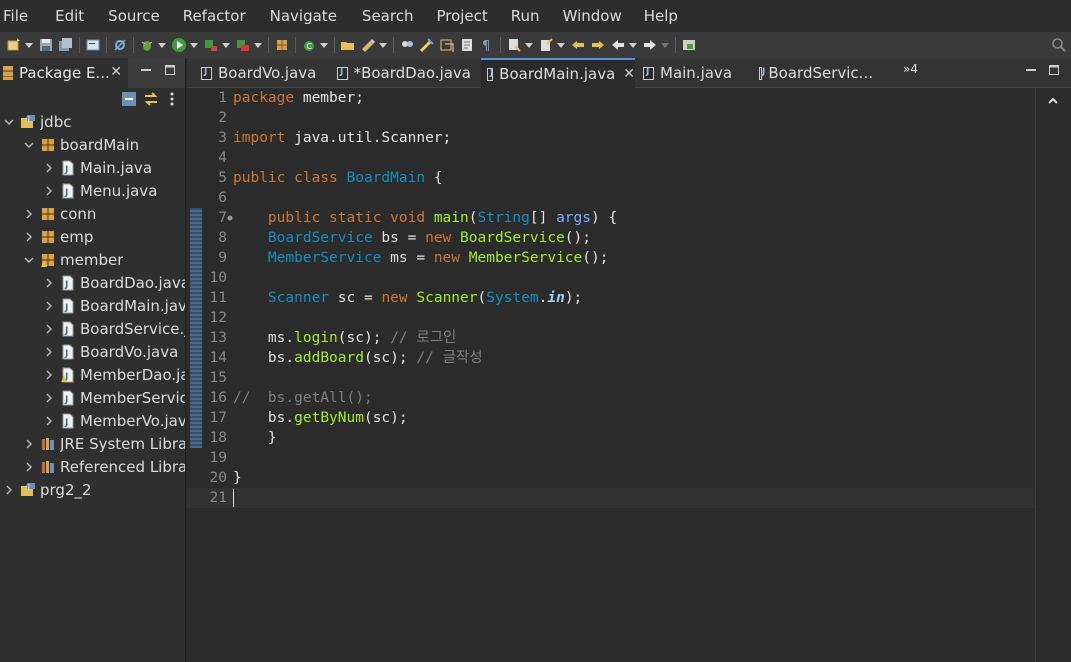 This screenshot has width=1071, height=662. What do you see at coordinates (689, 45) in the screenshot?
I see `open-perspective-icon` at bounding box center [689, 45].